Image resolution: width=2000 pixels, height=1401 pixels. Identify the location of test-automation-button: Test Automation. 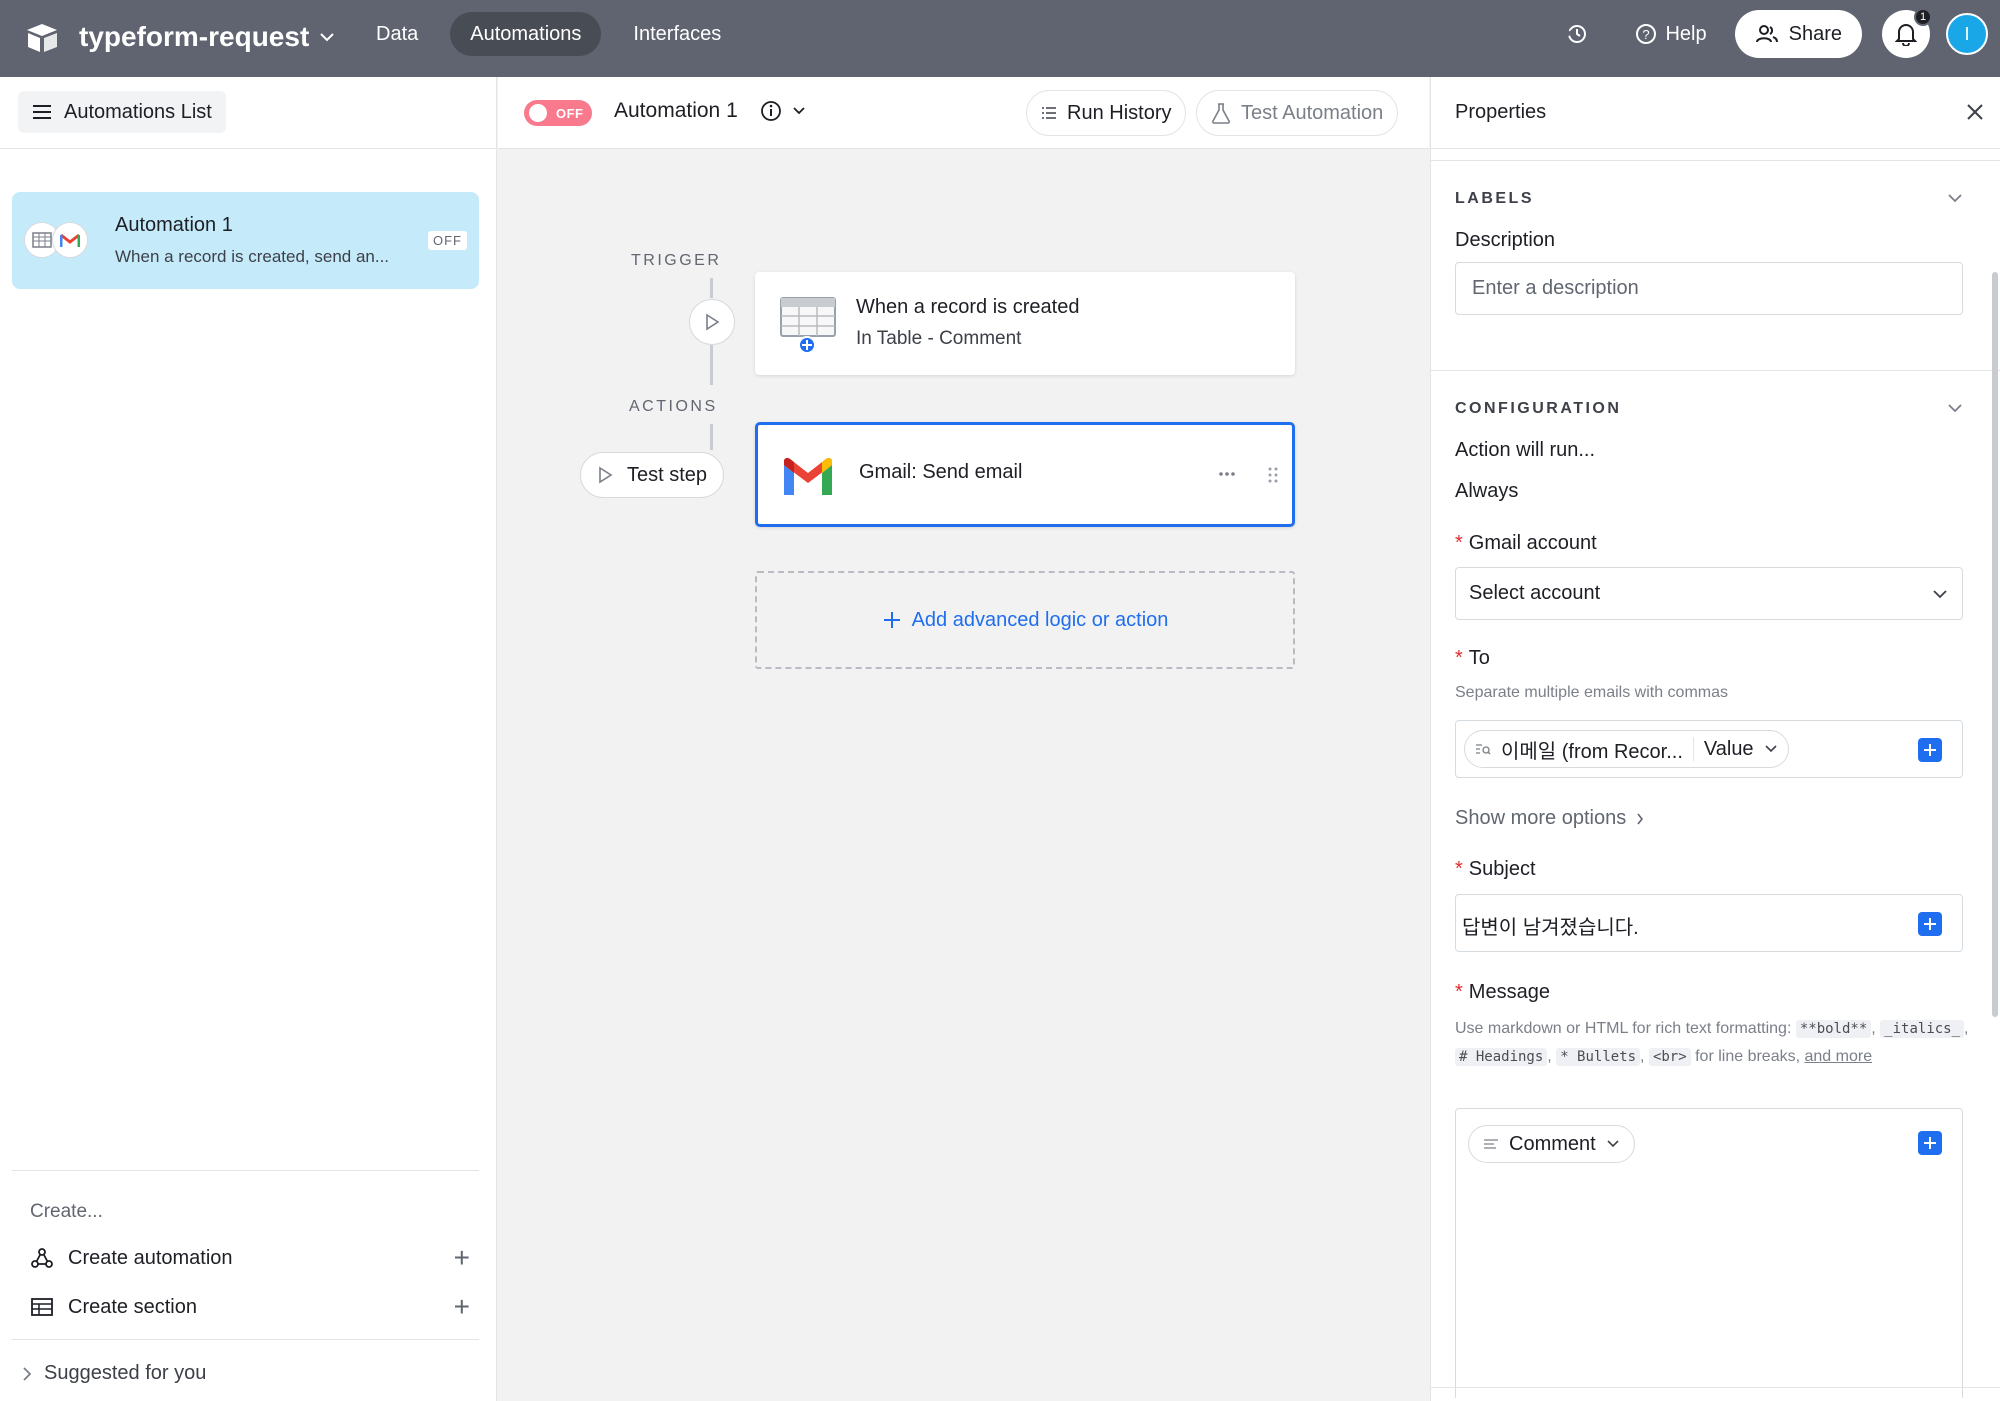
(1297, 113).